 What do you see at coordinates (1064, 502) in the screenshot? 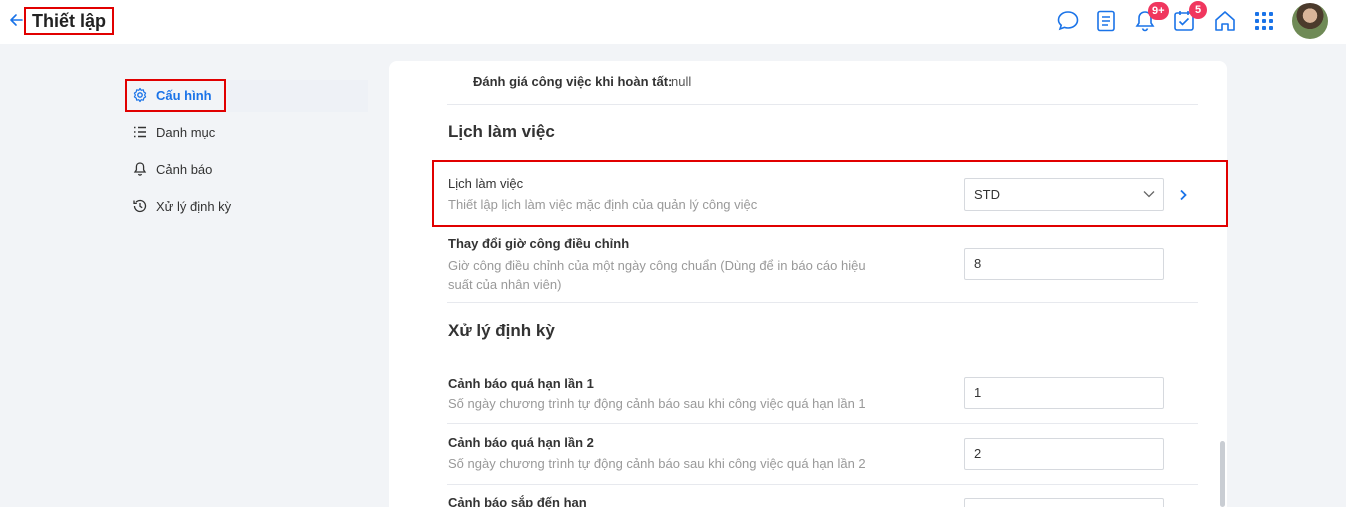
I see `due-soon-input` at bounding box center [1064, 502].